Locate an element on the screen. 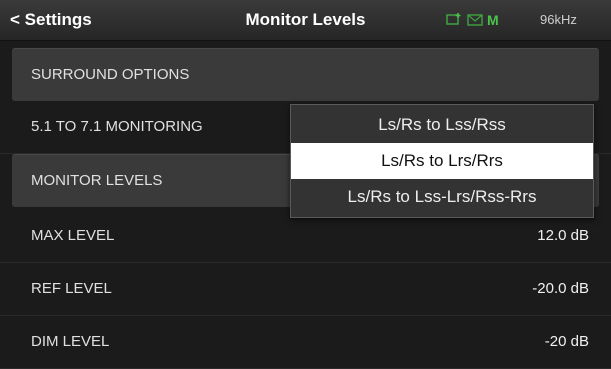  dropdown-option-lss-rss: Ls/Rs to Lss/Rss is located at coordinates (442, 125).